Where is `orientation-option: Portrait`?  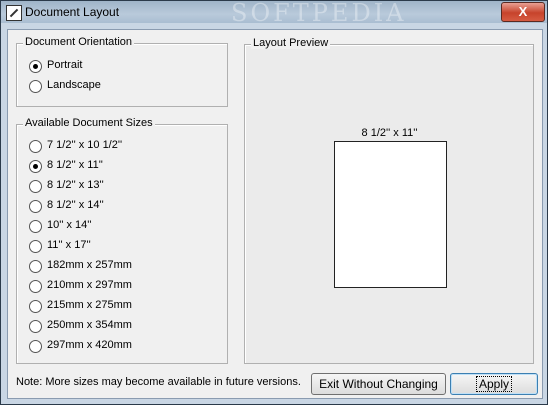
orientation-option: Portrait is located at coordinates (124, 66).